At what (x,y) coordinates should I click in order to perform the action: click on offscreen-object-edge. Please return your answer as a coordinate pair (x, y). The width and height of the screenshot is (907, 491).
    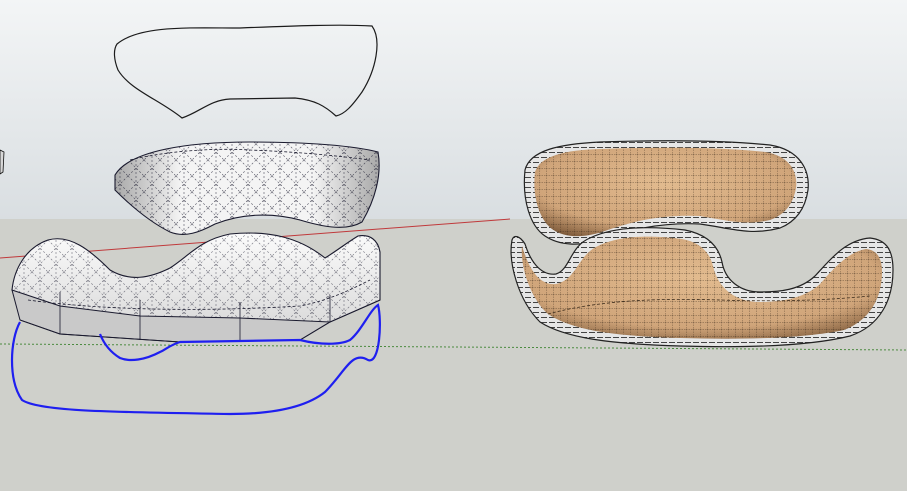
    Looking at the image, I should click on (2, 162).